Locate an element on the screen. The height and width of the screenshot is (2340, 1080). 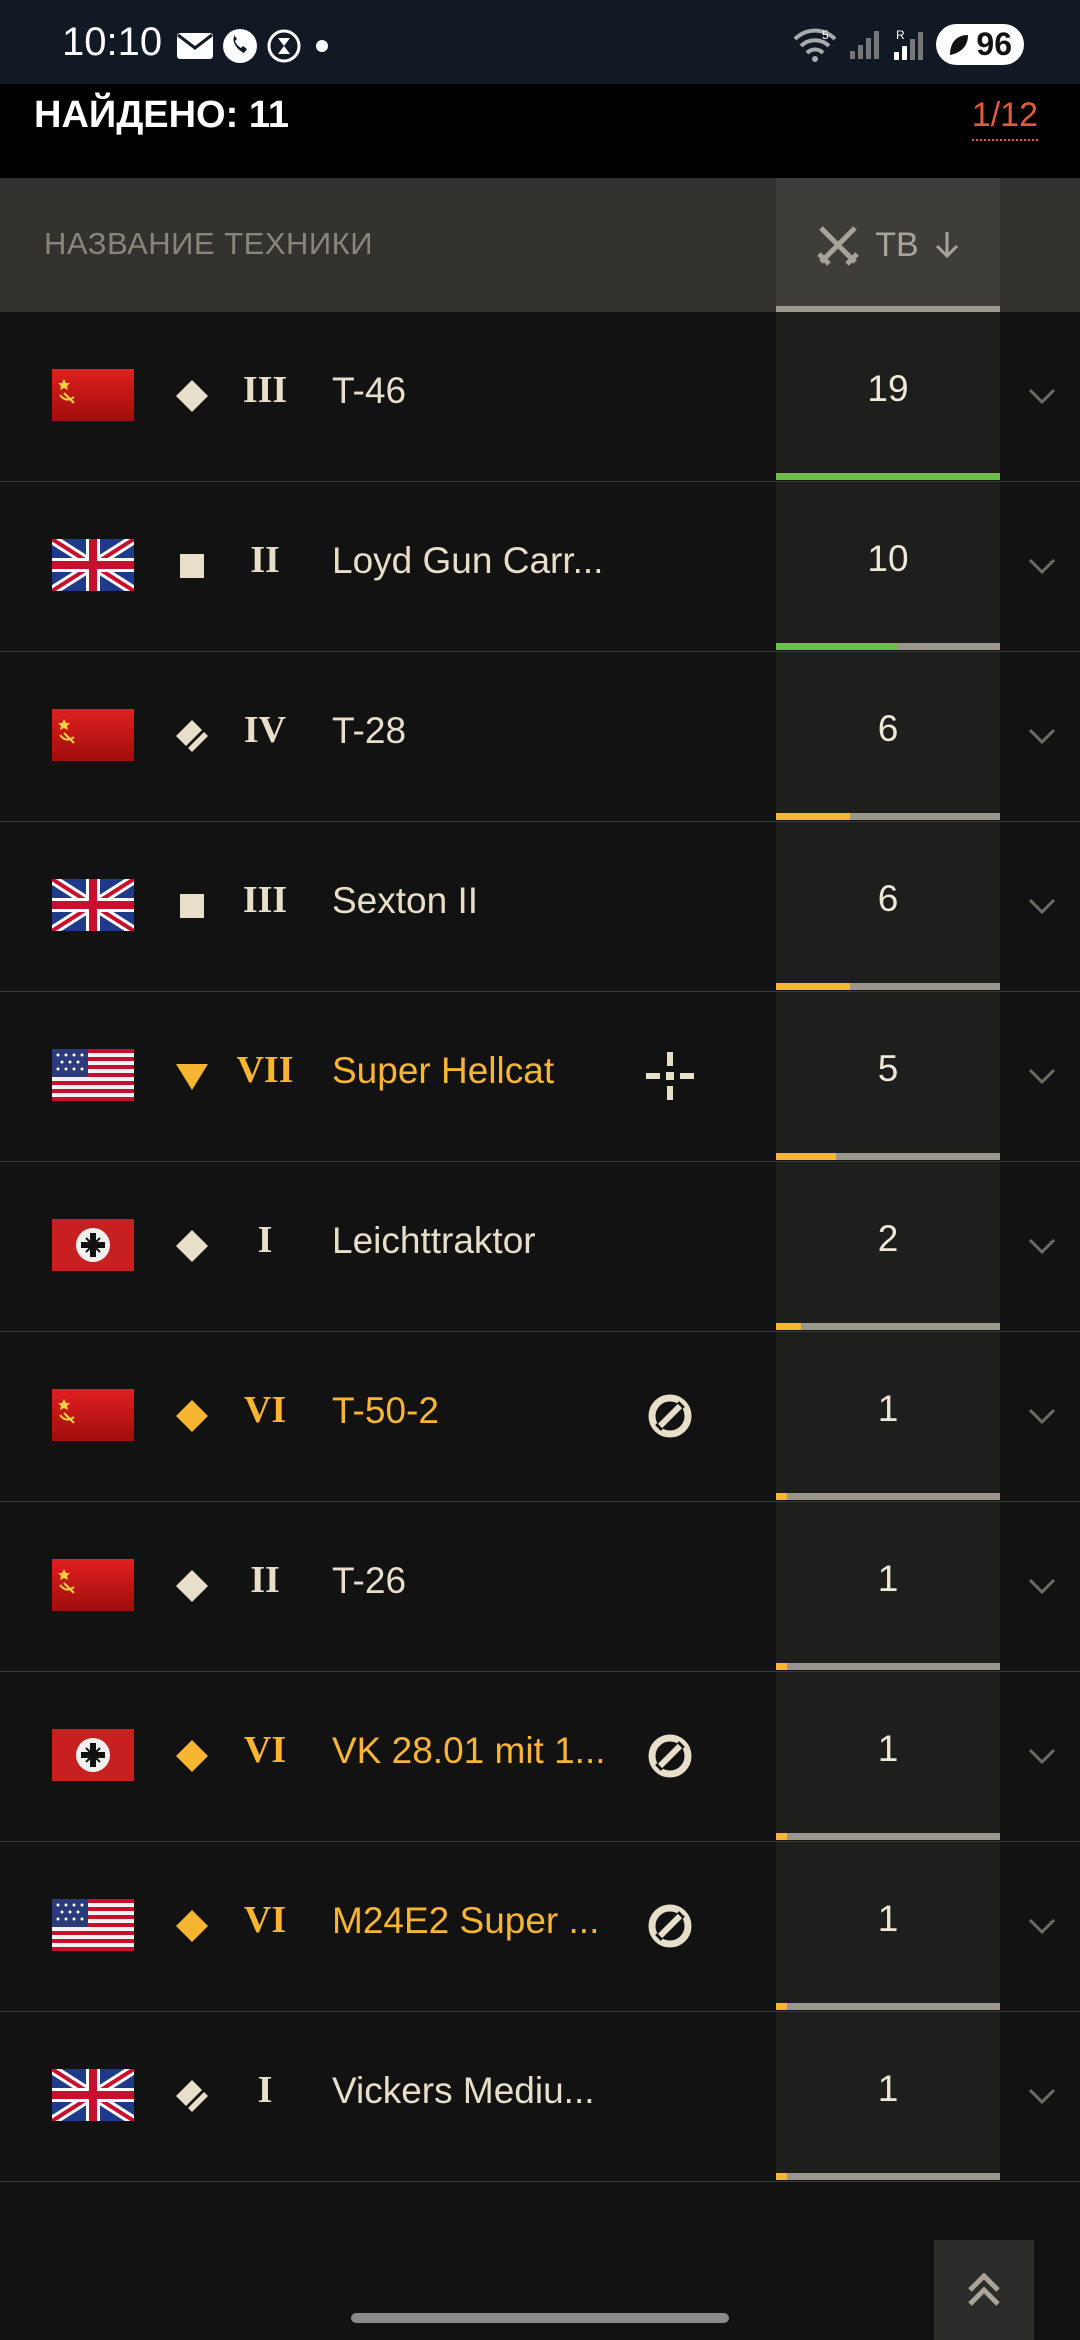
column-header-tb: ТВ is located at coordinates (888, 245).